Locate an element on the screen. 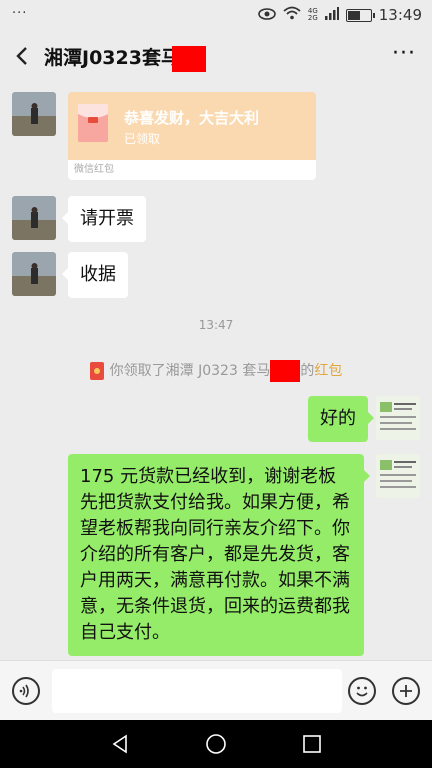 The image size is (432, 768). message-bubble-ok: 好的 is located at coordinates (341, 419).